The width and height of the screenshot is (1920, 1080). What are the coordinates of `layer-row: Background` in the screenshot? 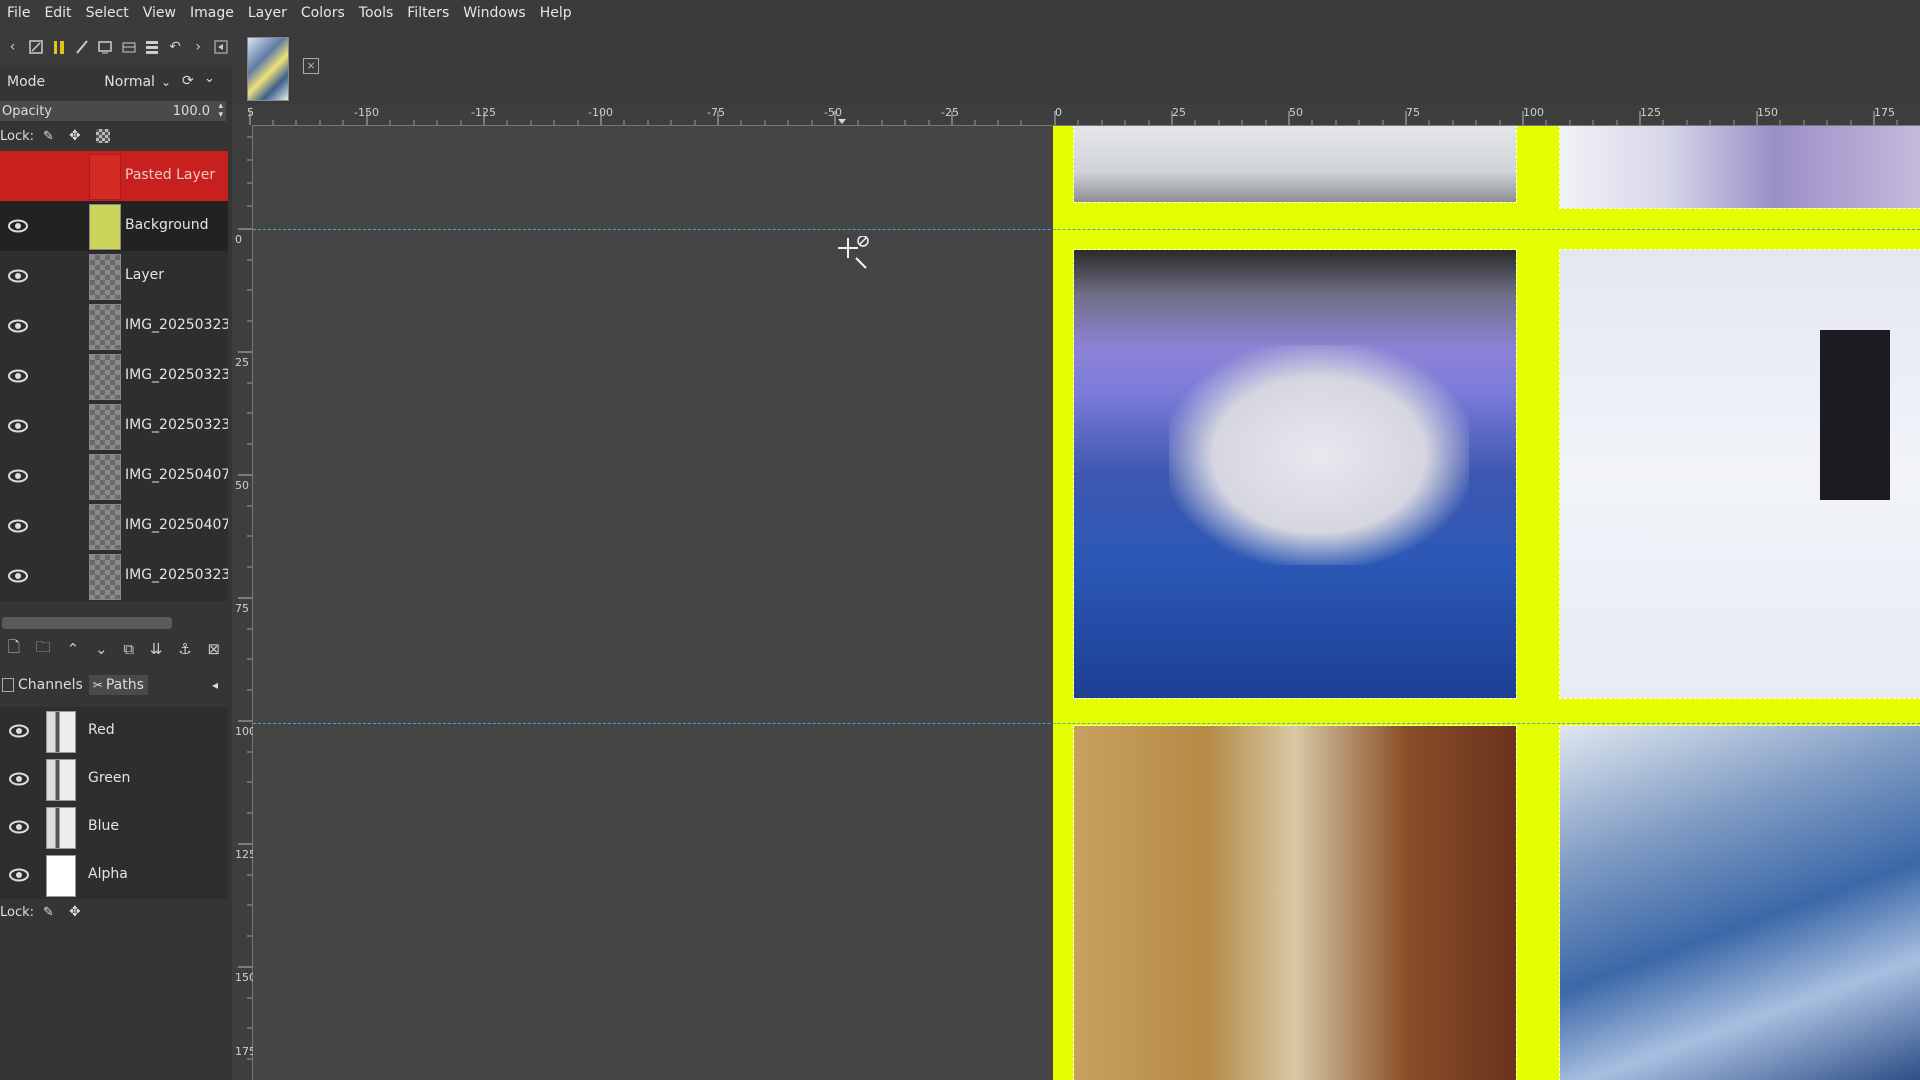 It's located at (114, 226).